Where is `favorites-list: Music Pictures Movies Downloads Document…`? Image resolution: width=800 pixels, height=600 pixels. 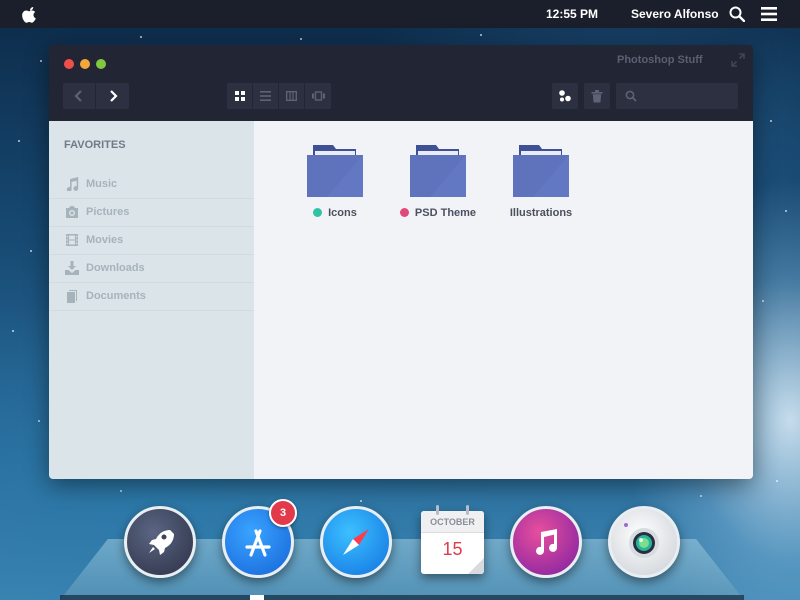
favorites-list: Music Pictures Movies Downloads Document… is located at coordinates (151, 241).